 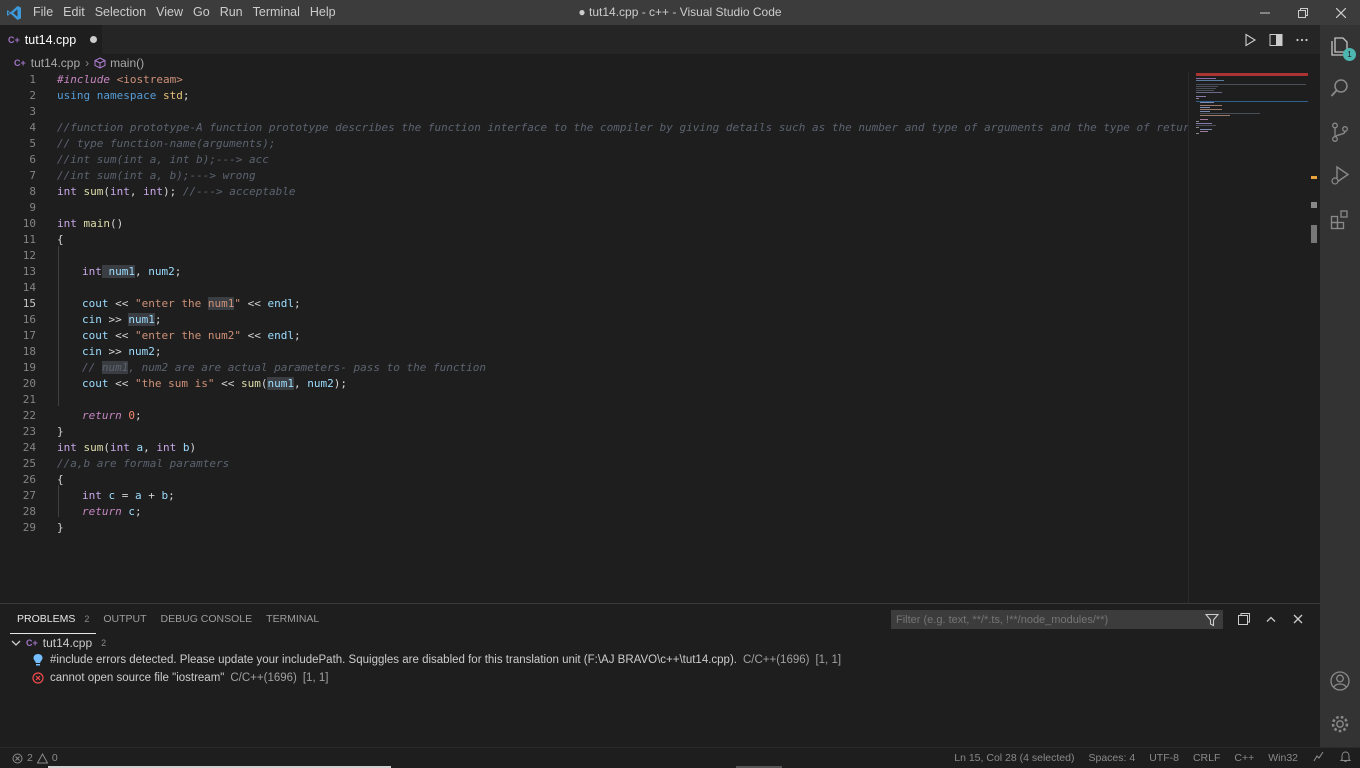 I want to click on problems-file-name: tut14.cpp, so click(x=67, y=643).